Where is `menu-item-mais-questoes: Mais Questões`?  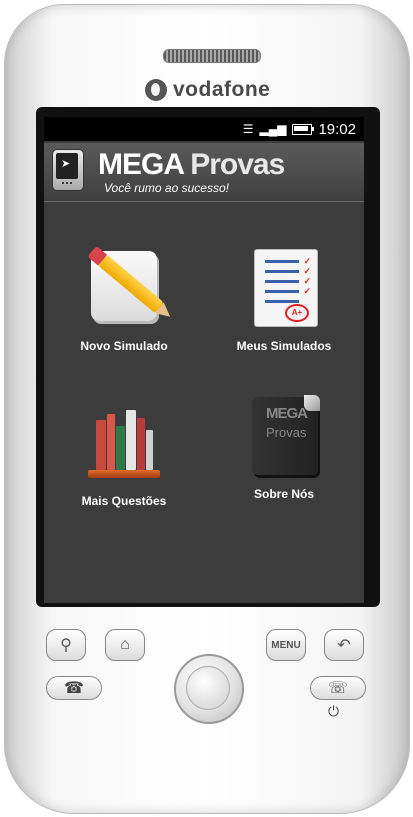
menu-item-mais-questoes: Mais Questões is located at coordinates (124, 455).